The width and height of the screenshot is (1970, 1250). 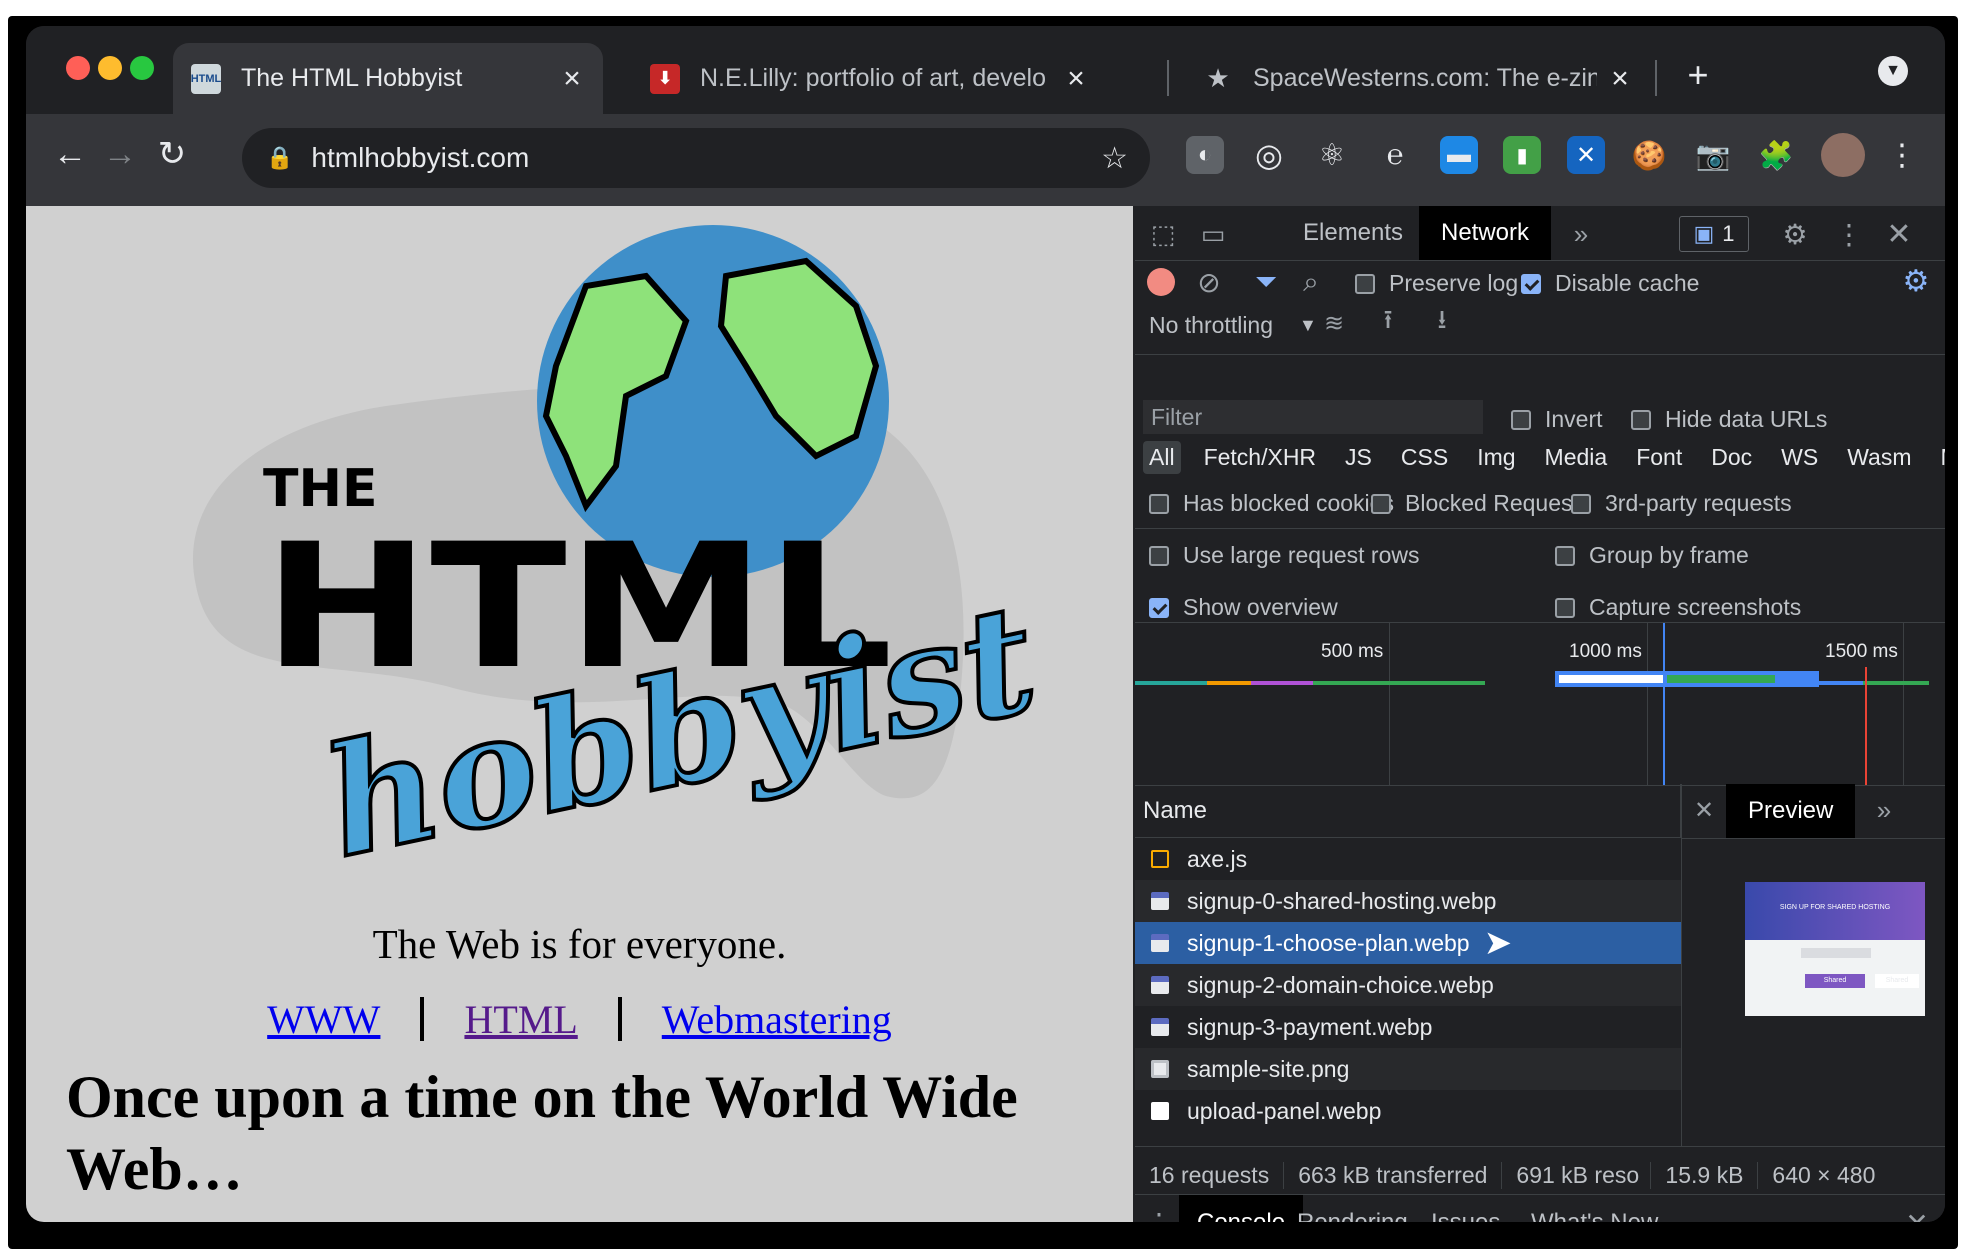 I want to click on drawer-tab-issues: Issues, so click(x=1465, y=1208).